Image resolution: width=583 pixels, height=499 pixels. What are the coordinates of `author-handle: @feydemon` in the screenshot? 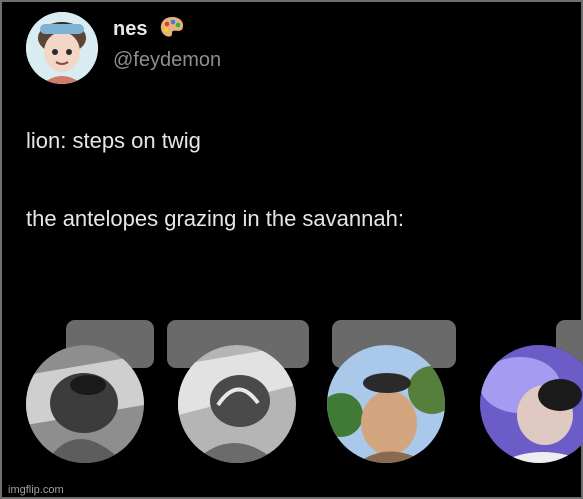 It's located at (167, 60).